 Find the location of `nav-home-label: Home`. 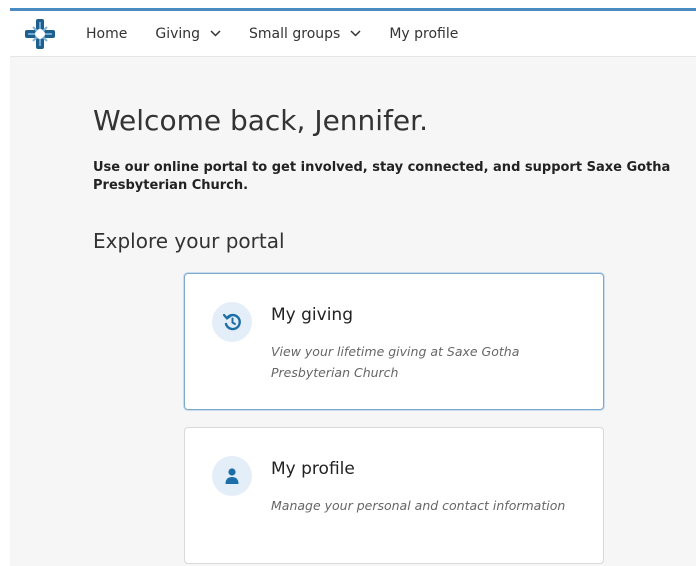

nav-home-label: Home is located at coordinates (107, 33).